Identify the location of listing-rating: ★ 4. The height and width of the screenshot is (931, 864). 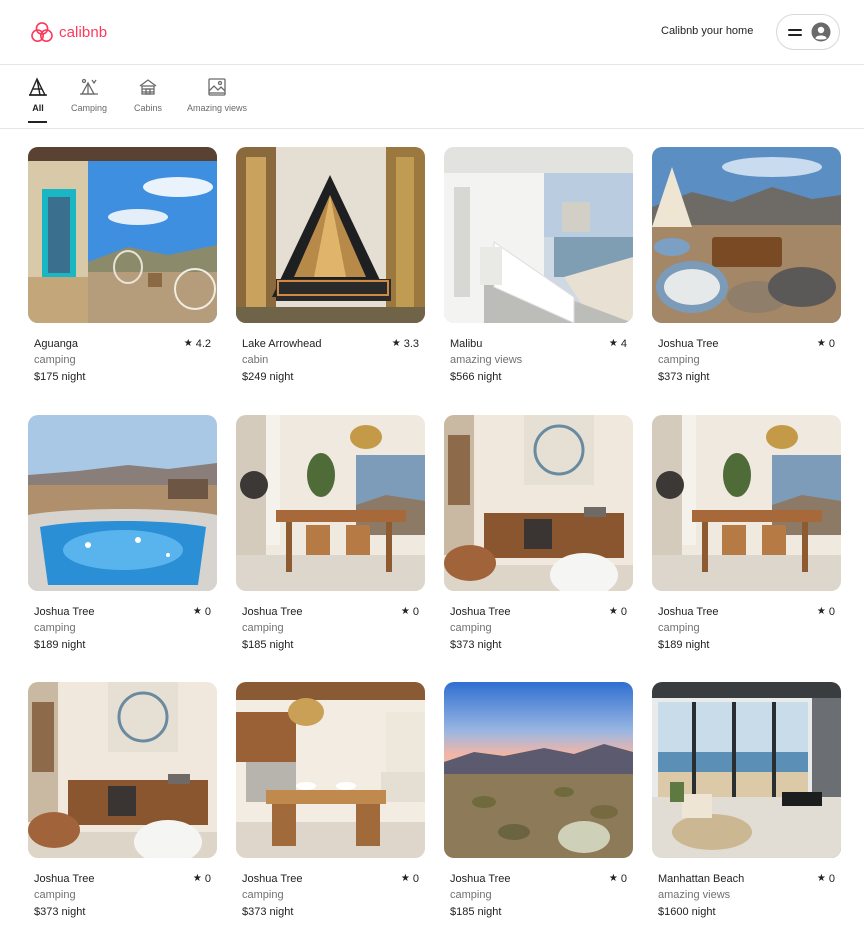
(618, 344).